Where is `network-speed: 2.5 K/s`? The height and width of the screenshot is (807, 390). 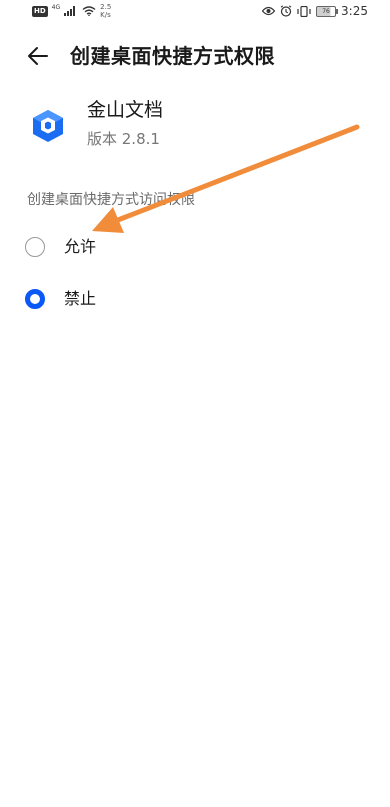 network-speed: 2.5 K/s is located at coordinates (105, 11).